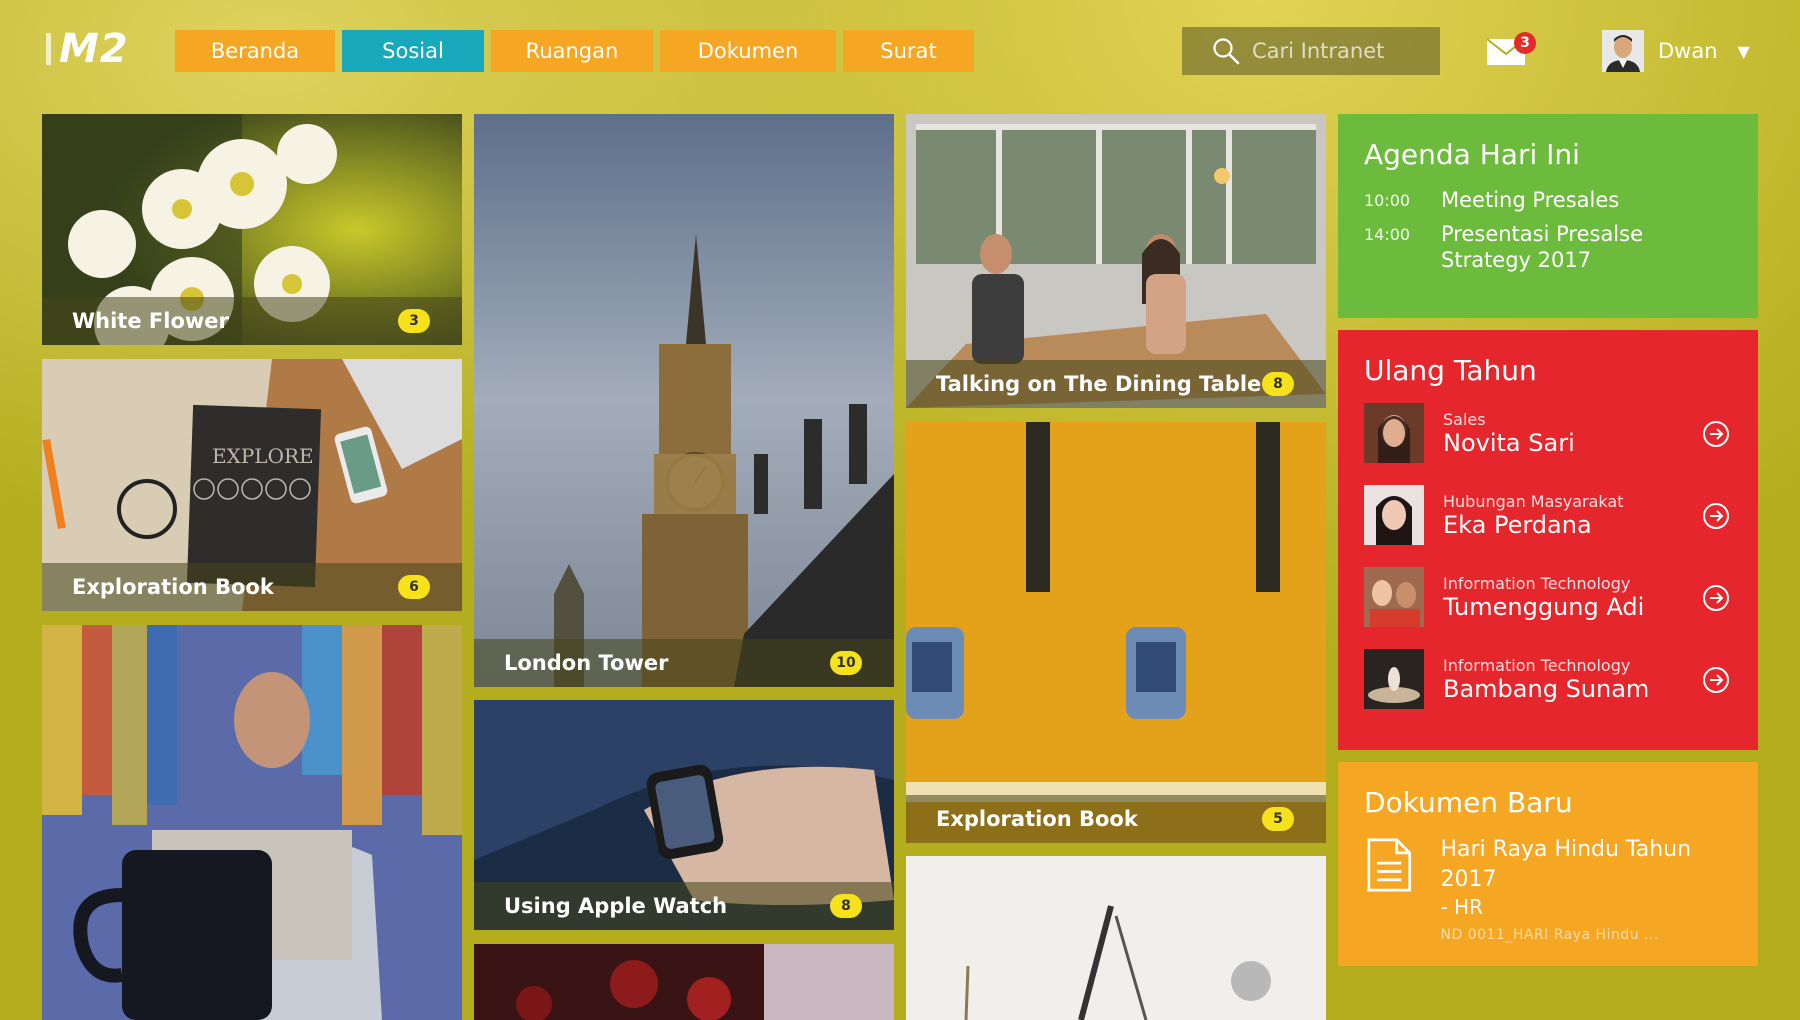 The image size is (1800, 1020). What do you see at coordinates (1542, 247) in the screenshot?
I see `agenda-item-title: Presentasi Presalse Strategy 2017` at bounding box center [1542, 247].